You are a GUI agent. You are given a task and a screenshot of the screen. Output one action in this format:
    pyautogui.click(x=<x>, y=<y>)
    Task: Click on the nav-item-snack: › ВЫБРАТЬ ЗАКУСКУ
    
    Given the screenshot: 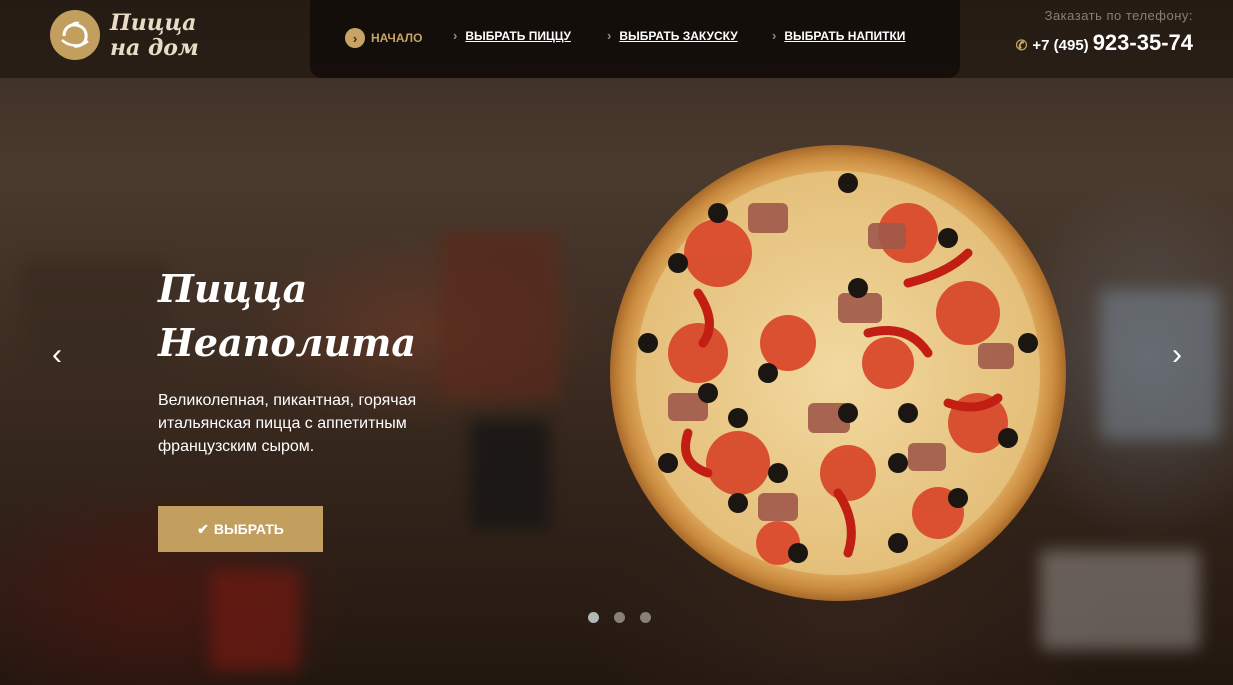 What is the action you would take?
    pyautogui.click(x=672, y=35)
    